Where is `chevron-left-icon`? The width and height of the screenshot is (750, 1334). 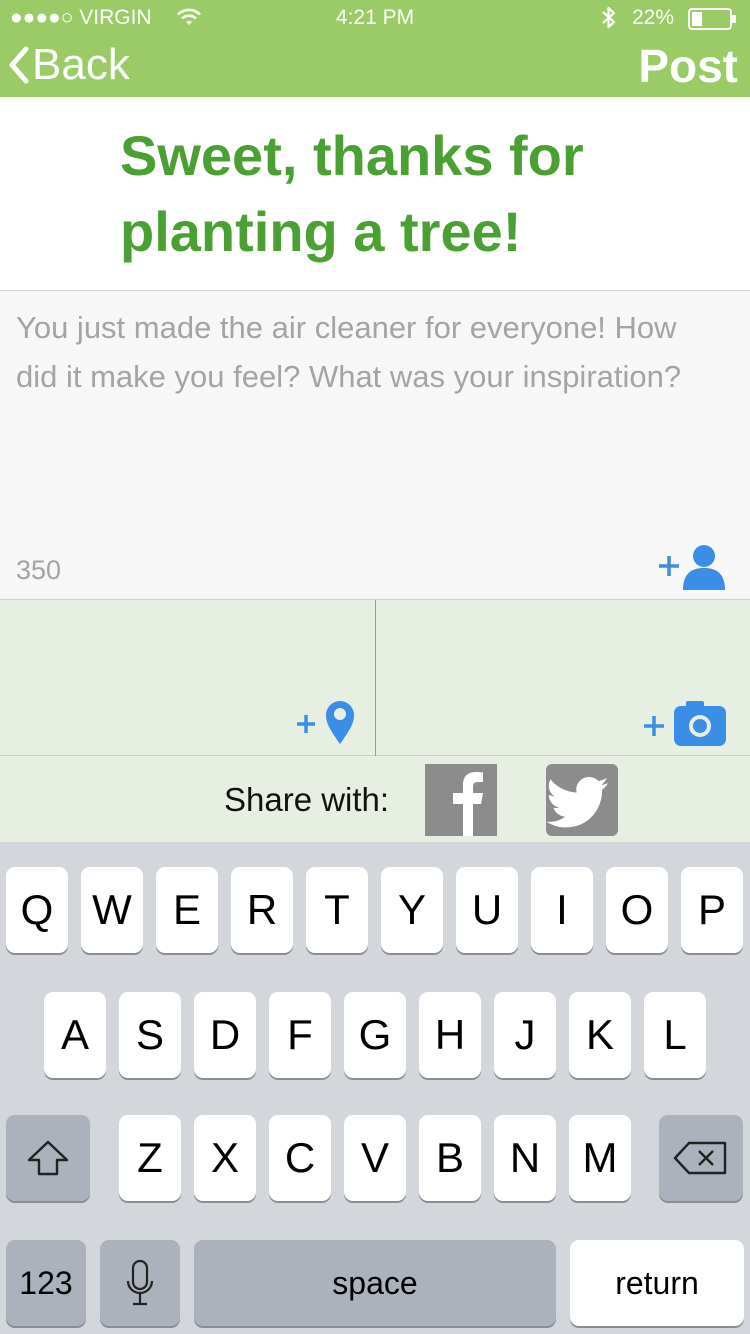
chevron-left-icon is located at coordinates (19, 65).